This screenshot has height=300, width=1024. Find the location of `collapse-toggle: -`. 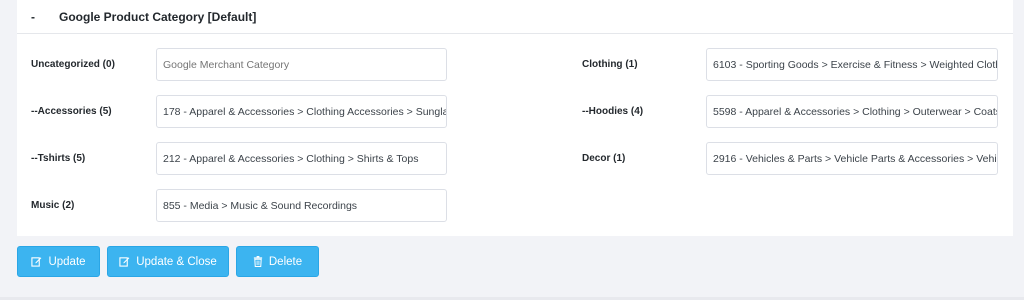

collapse-toggle: - is located at coordinates (38, 17).